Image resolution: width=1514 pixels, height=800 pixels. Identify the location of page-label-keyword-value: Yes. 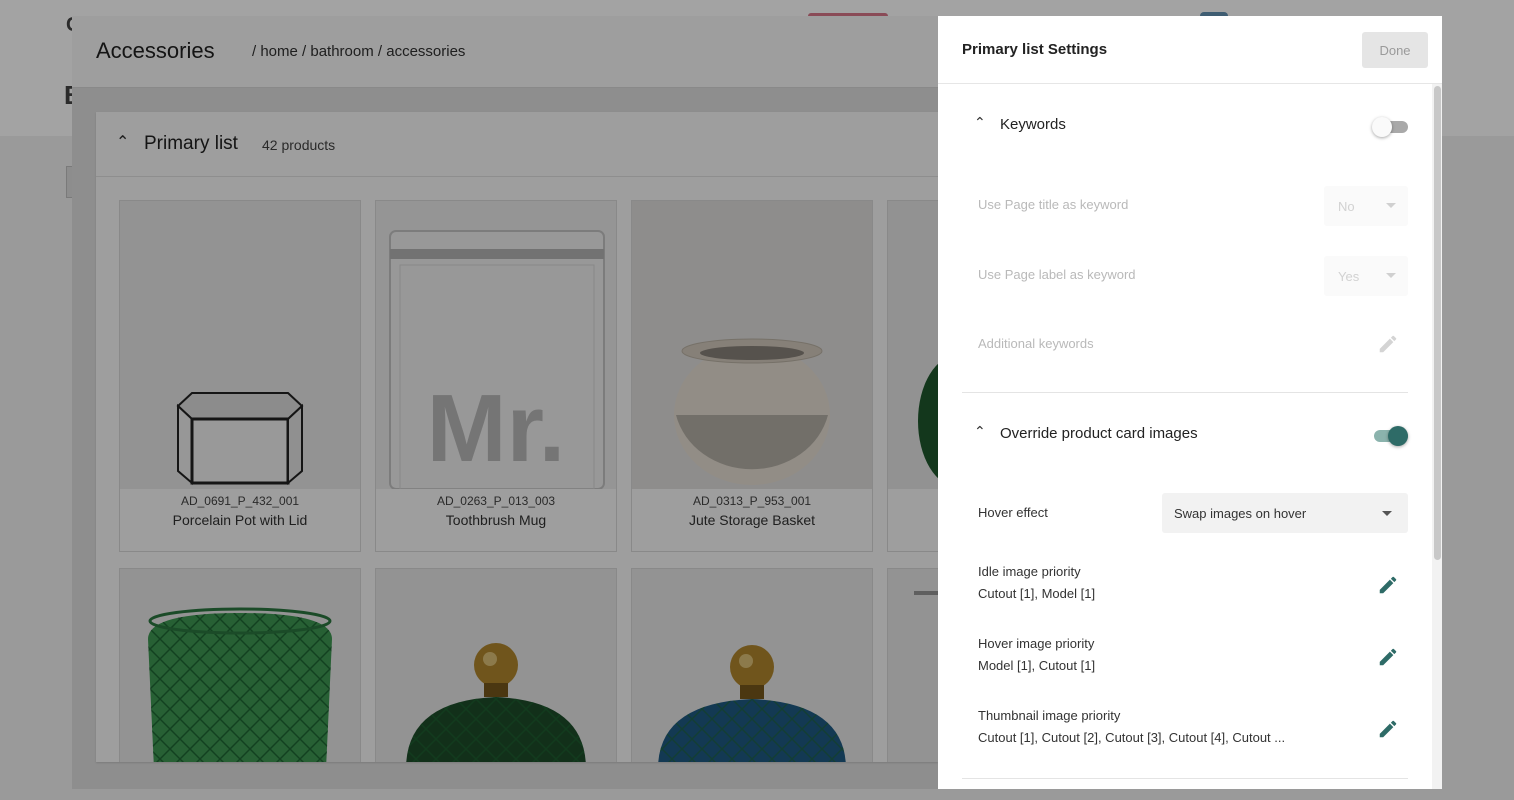
(1349, 276).